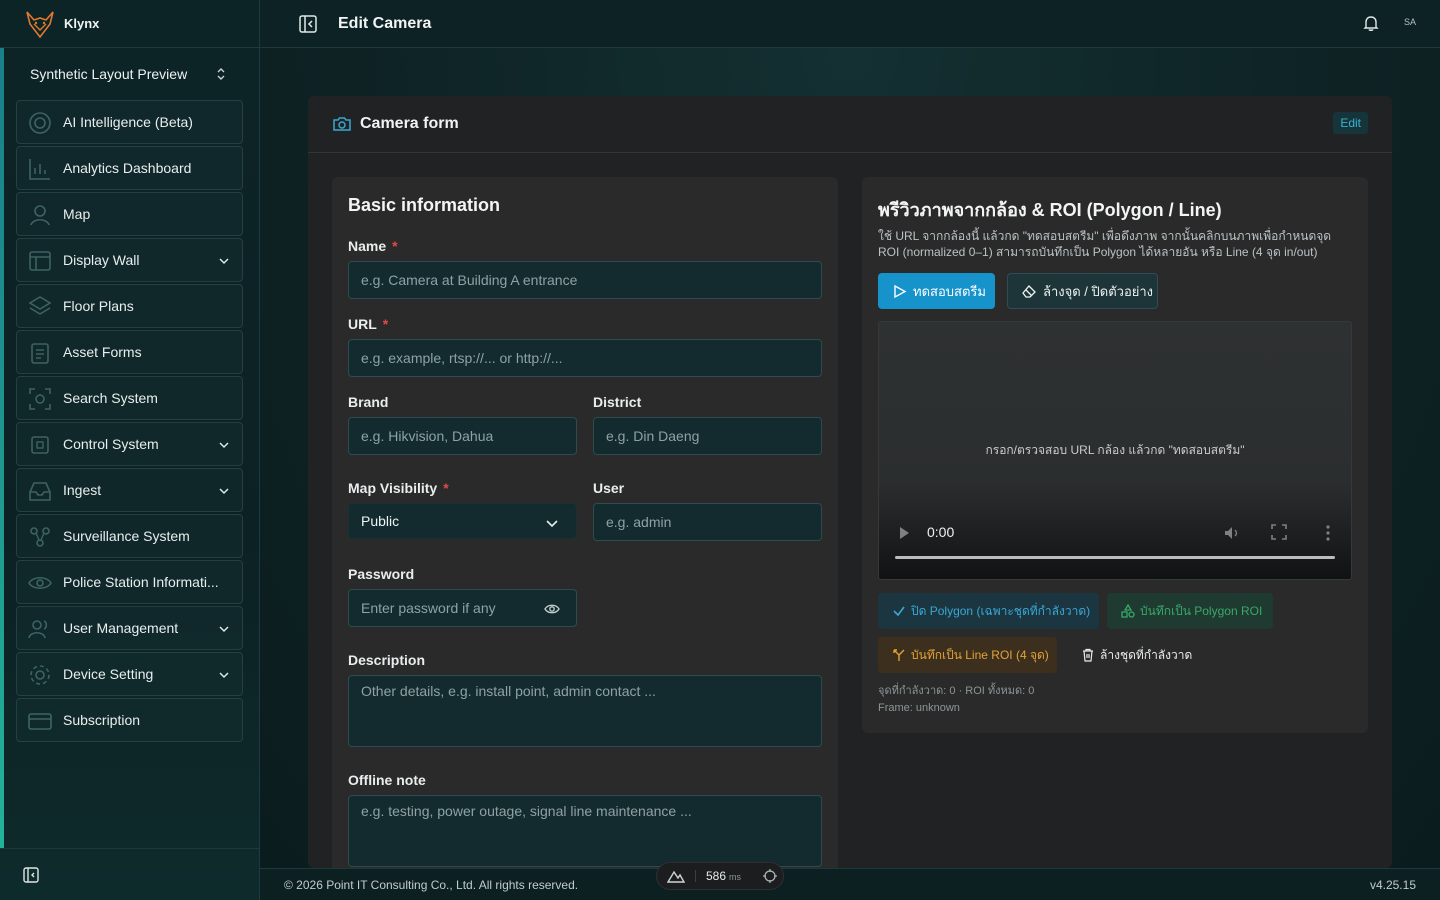  Describe the element at coordinates (129, 444) in the screenshot. I see `sidebar-item-control-system: Control System` at that location.